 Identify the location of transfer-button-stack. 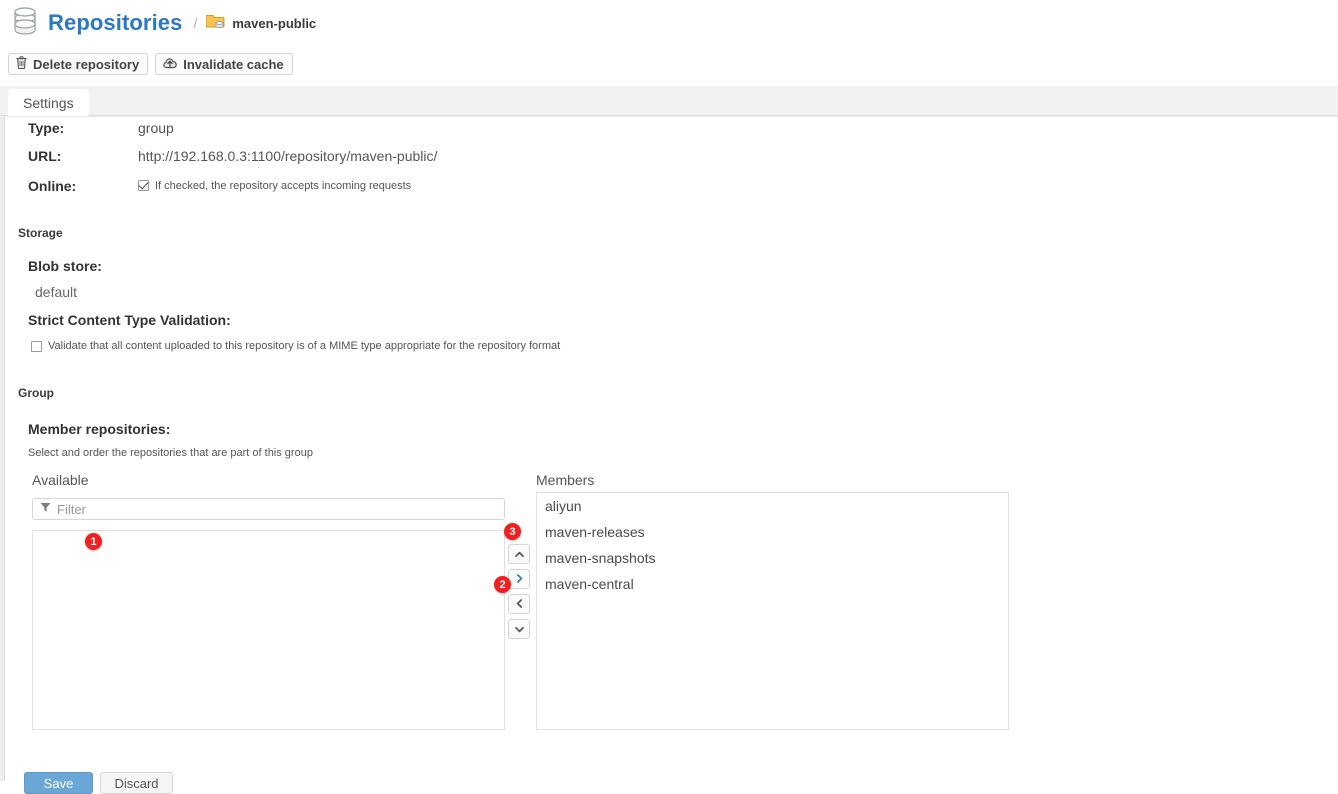
(519, 591).